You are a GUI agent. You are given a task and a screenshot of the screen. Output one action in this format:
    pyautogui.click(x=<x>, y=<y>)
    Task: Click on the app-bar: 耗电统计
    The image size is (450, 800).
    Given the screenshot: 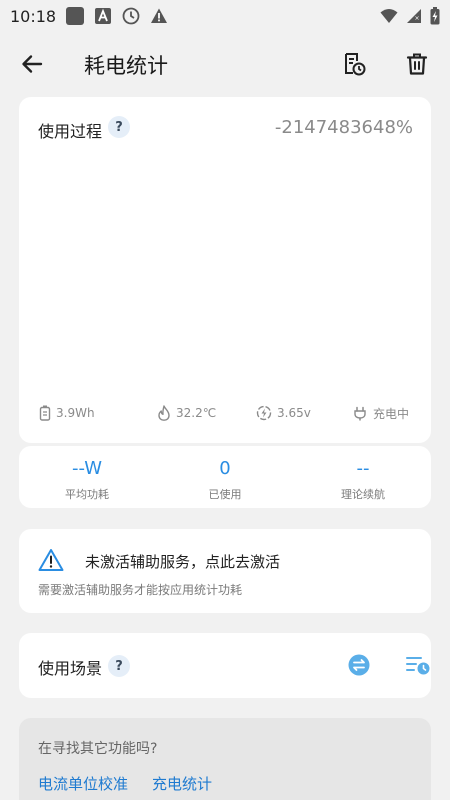 What is the action you would take?
    pyautogui.click(x=225, y=64)
    